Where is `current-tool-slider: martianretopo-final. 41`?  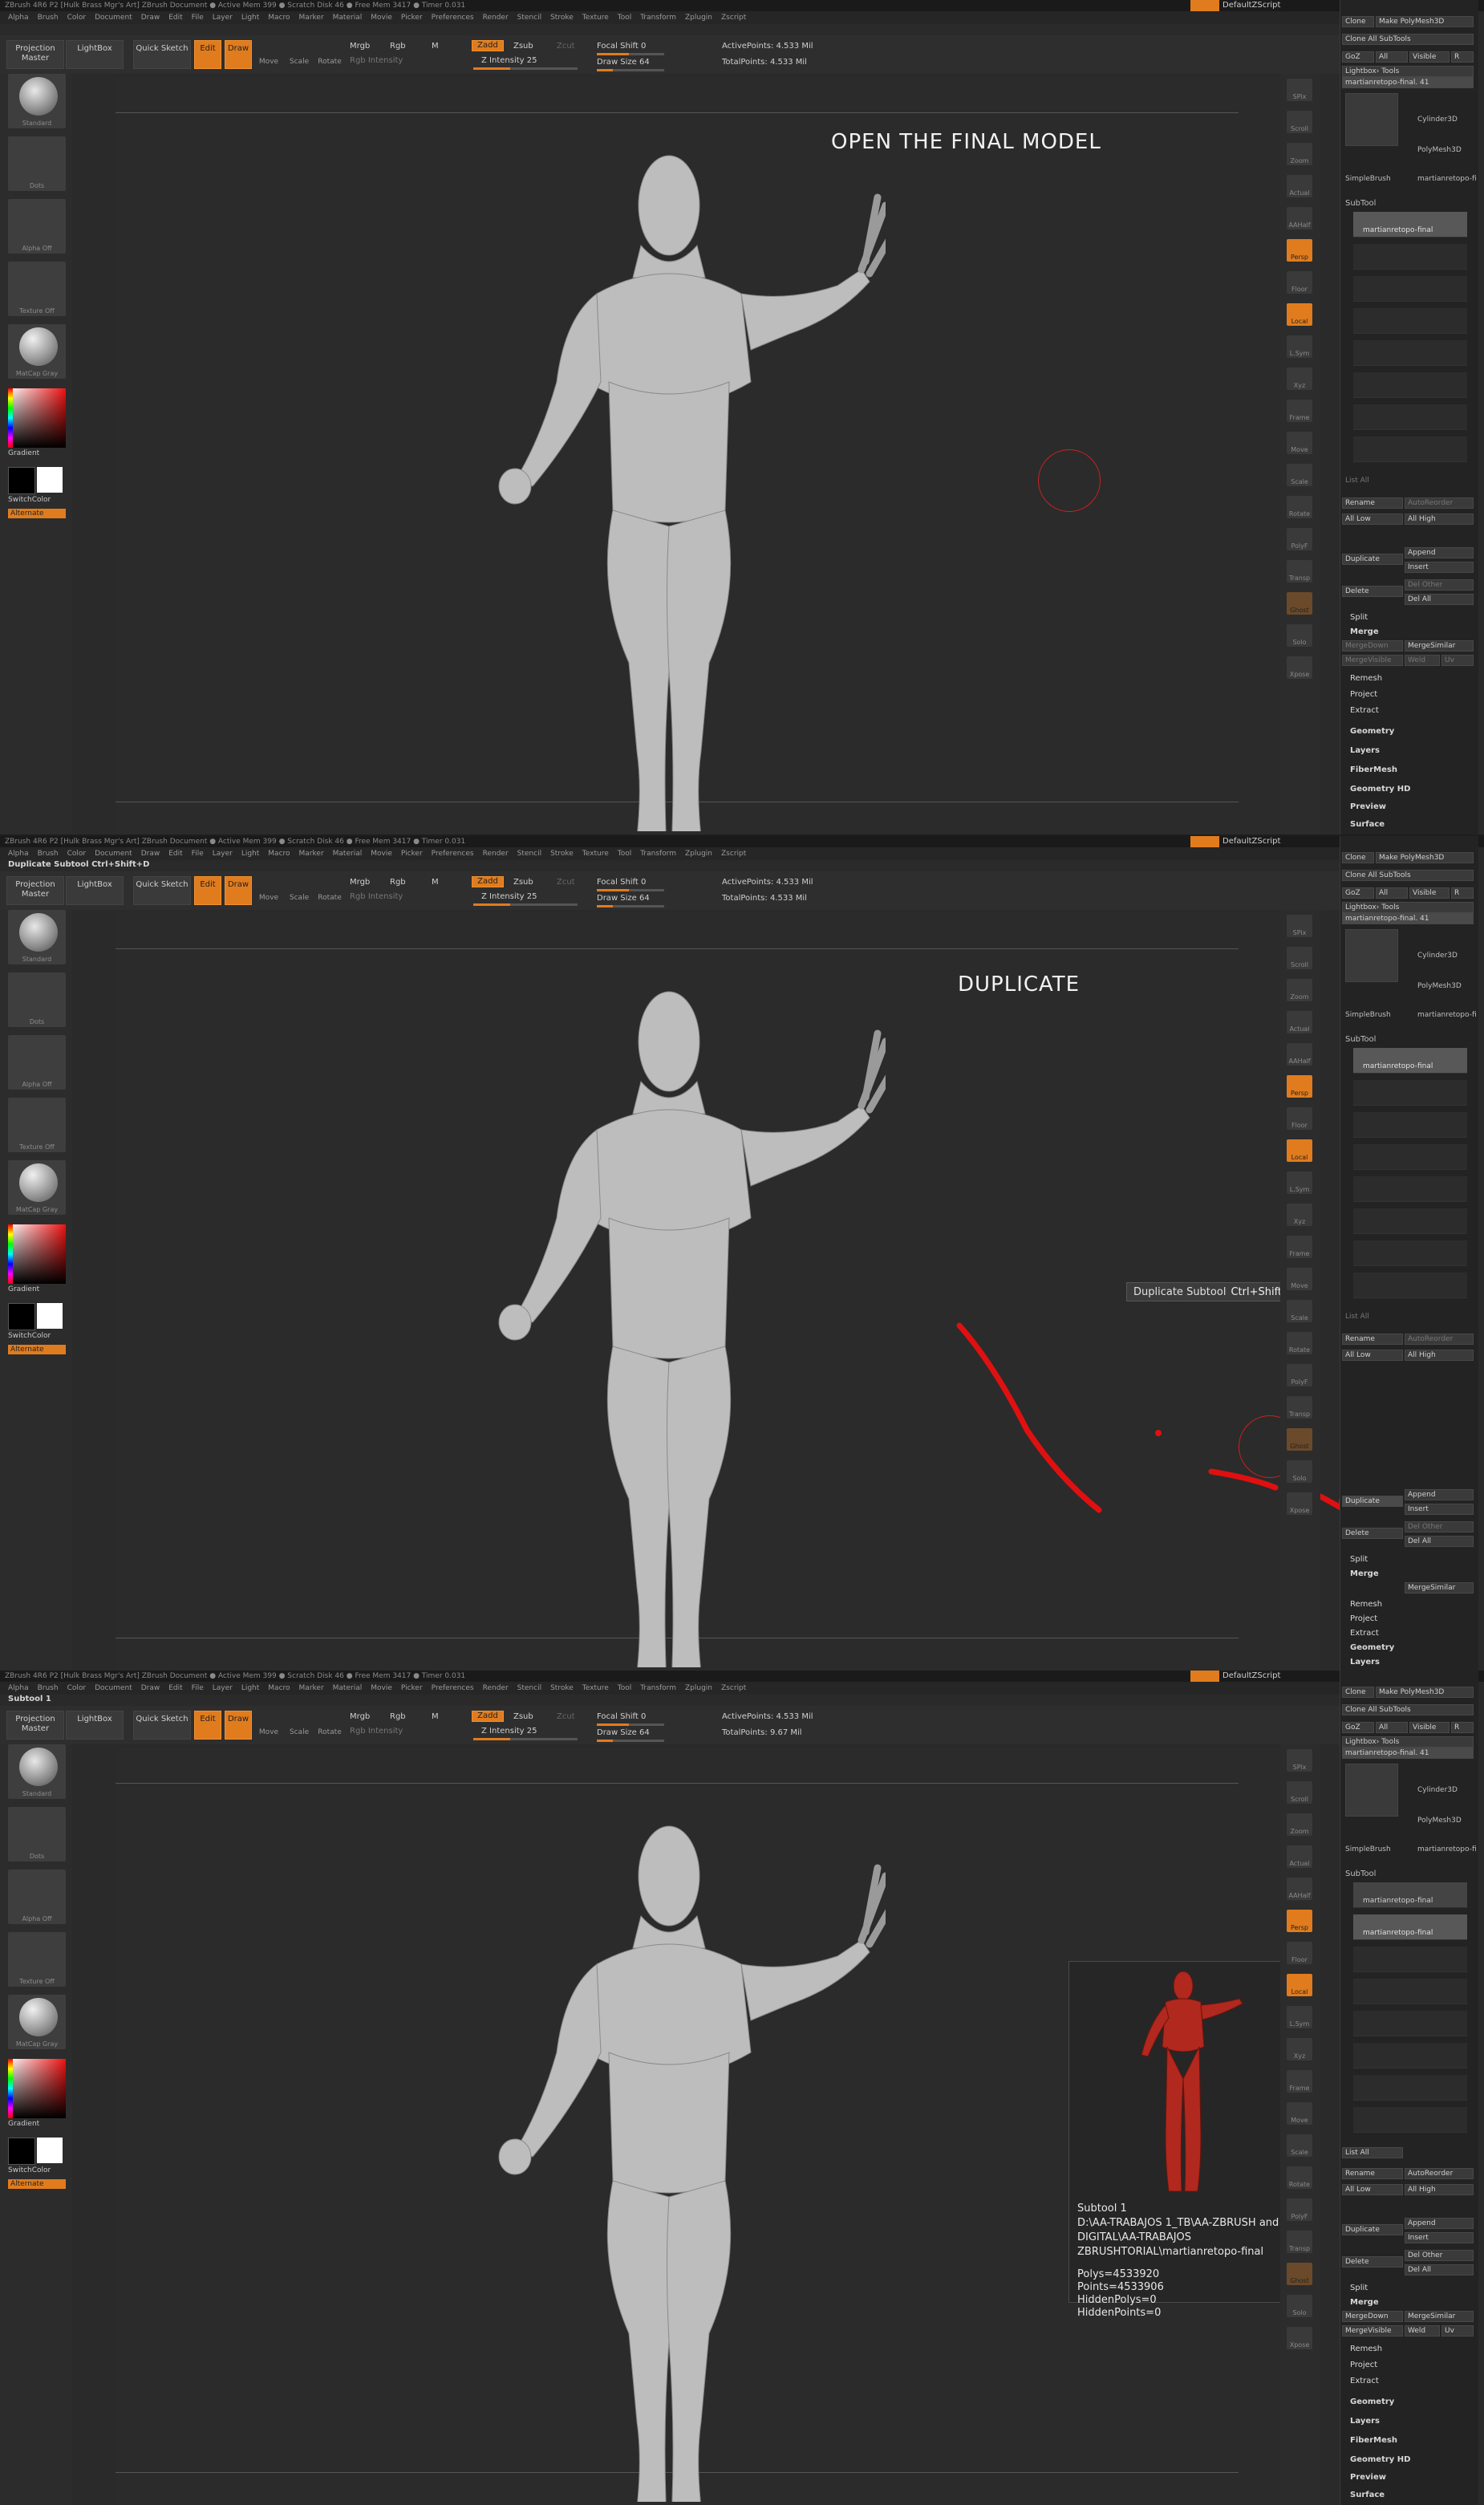 current-tool-slider: martianretopo-final. 41 is located at coordinates (1408, 918).